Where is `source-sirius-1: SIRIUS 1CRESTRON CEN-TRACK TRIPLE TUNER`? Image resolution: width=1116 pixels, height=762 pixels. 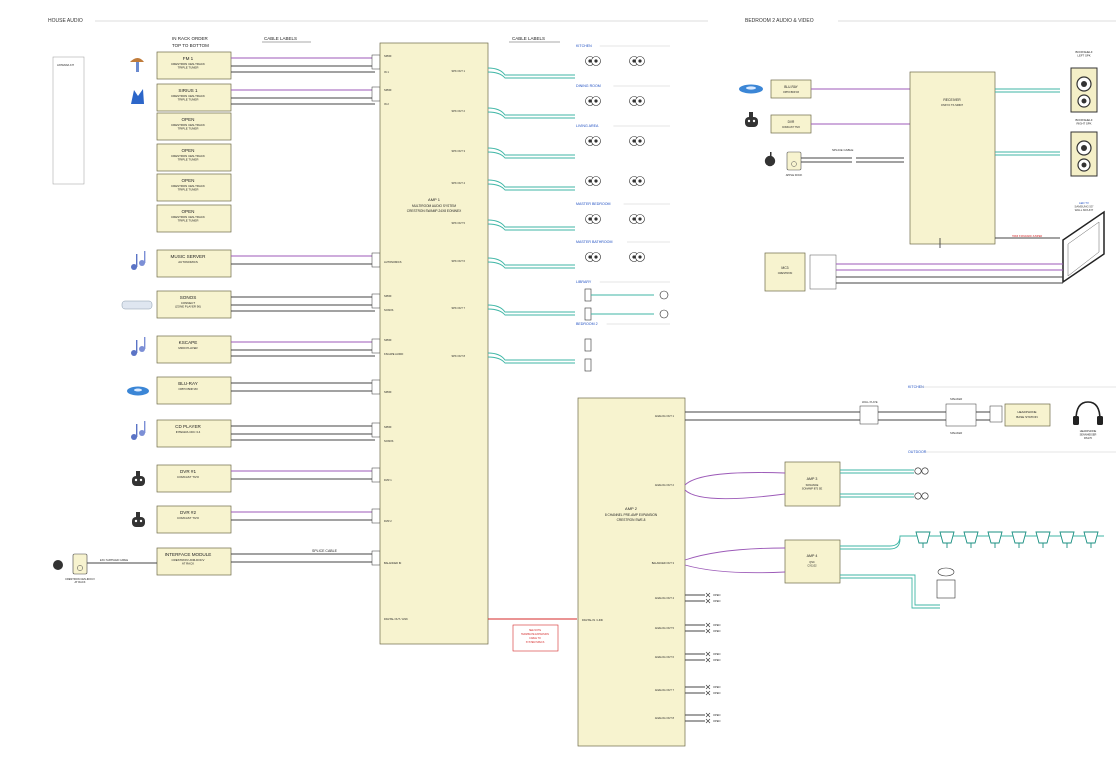
source-sirius-1: SIRIUS 1CRESTRON CEN-TRACK TRIPLE TUNER is located at coordinates (256, 97).